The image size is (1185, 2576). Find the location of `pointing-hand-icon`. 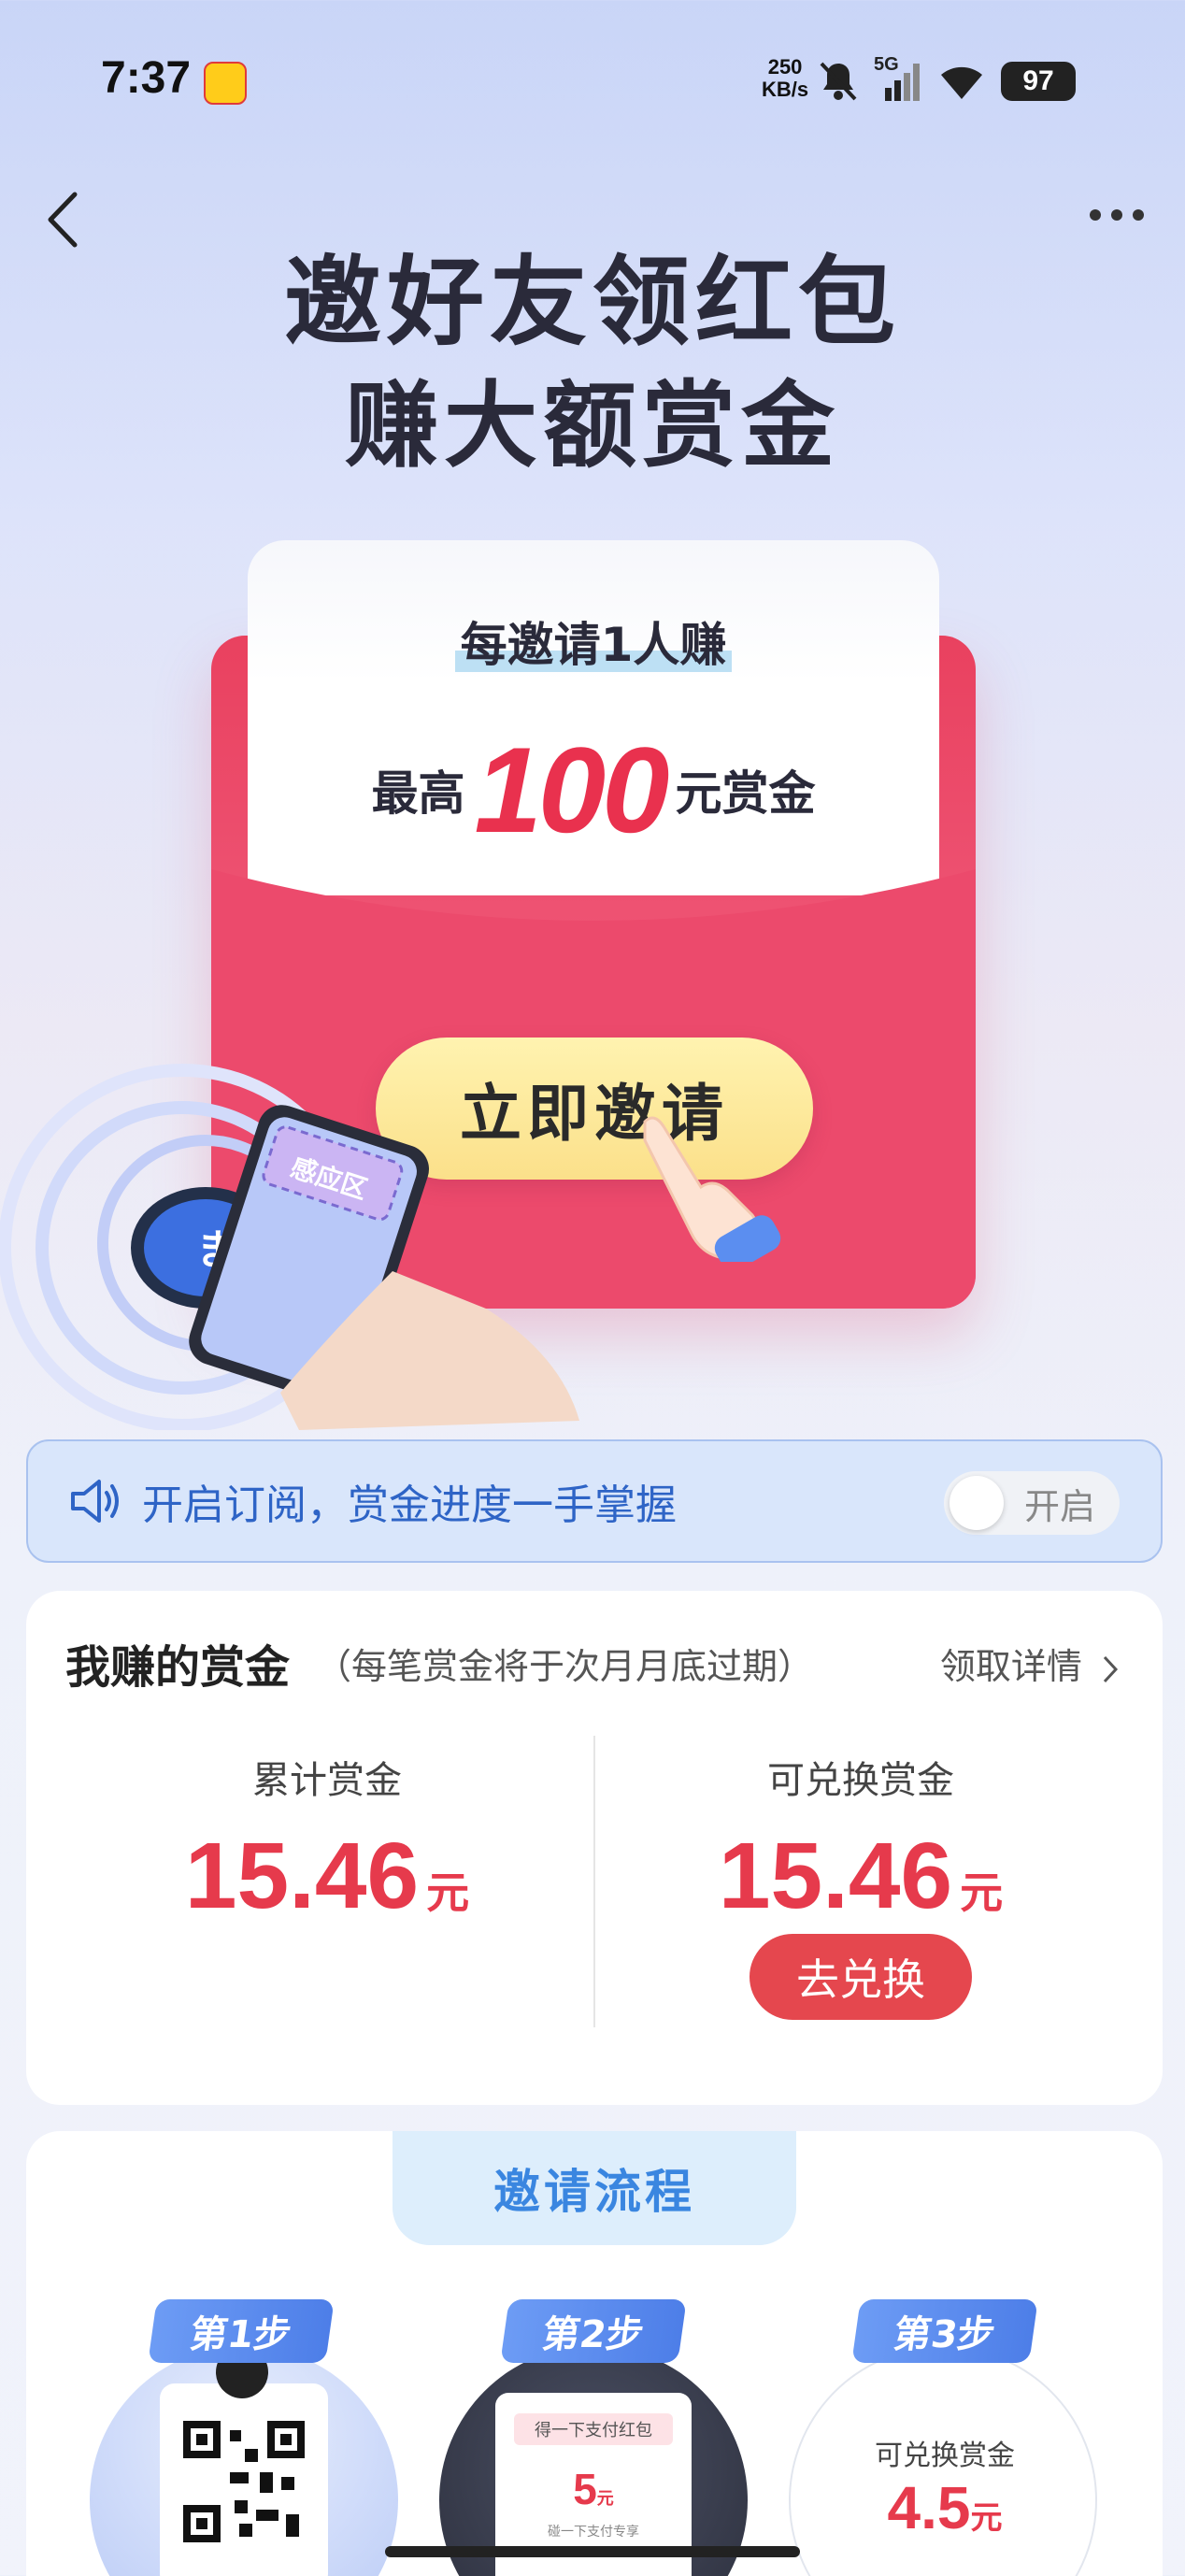

pointing-hand-icon is located at coordinates (712, 1189).